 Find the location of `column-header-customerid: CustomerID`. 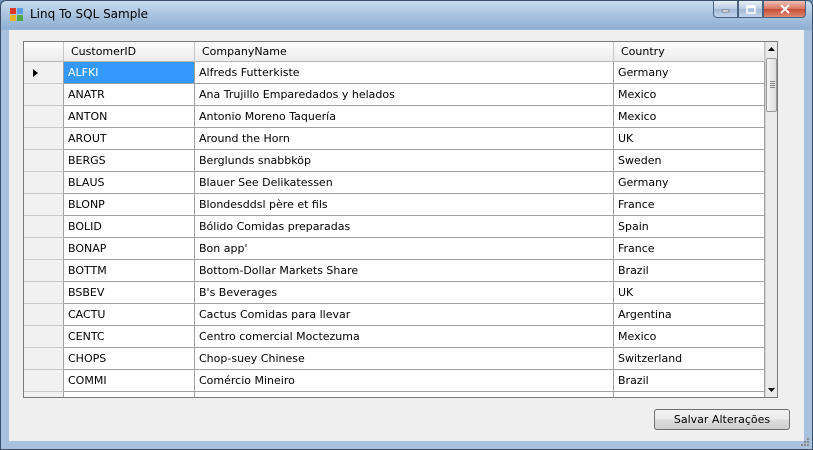

column-header-customerid: CustomerID is located at coordinates (129, 52).